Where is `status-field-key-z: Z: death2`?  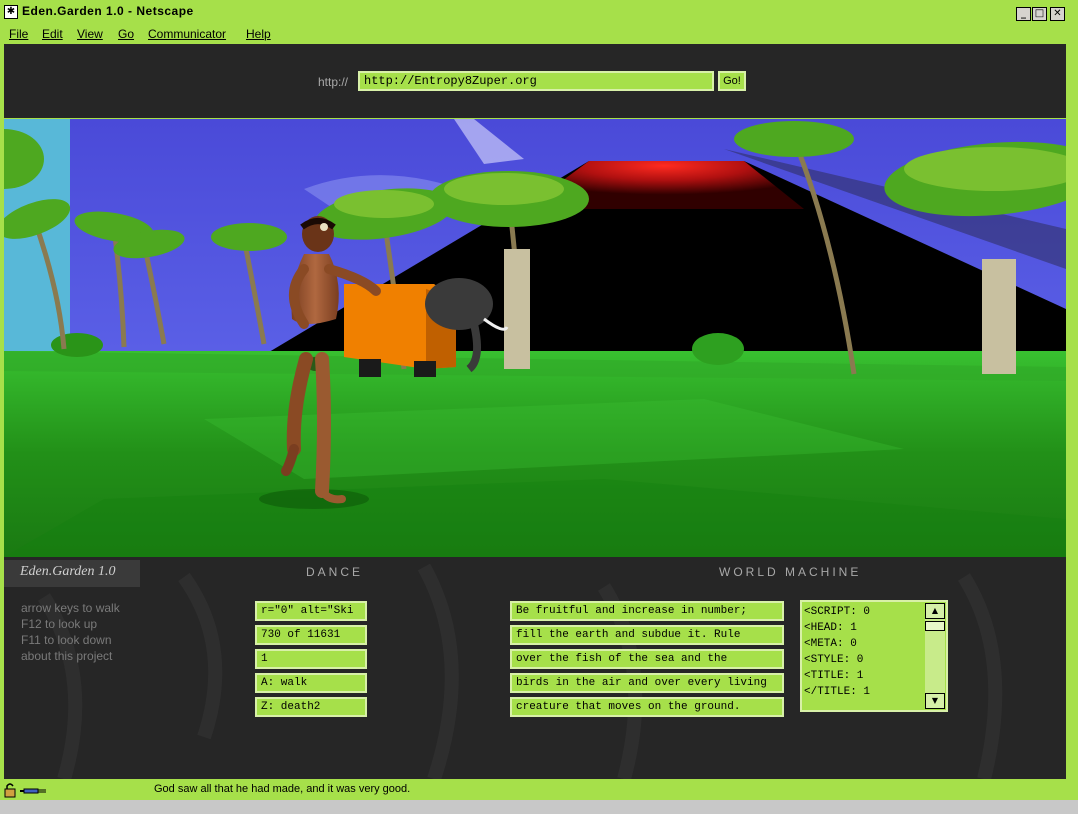 status-field-key-z: Z: death2 is located at coordinates (311, 707).